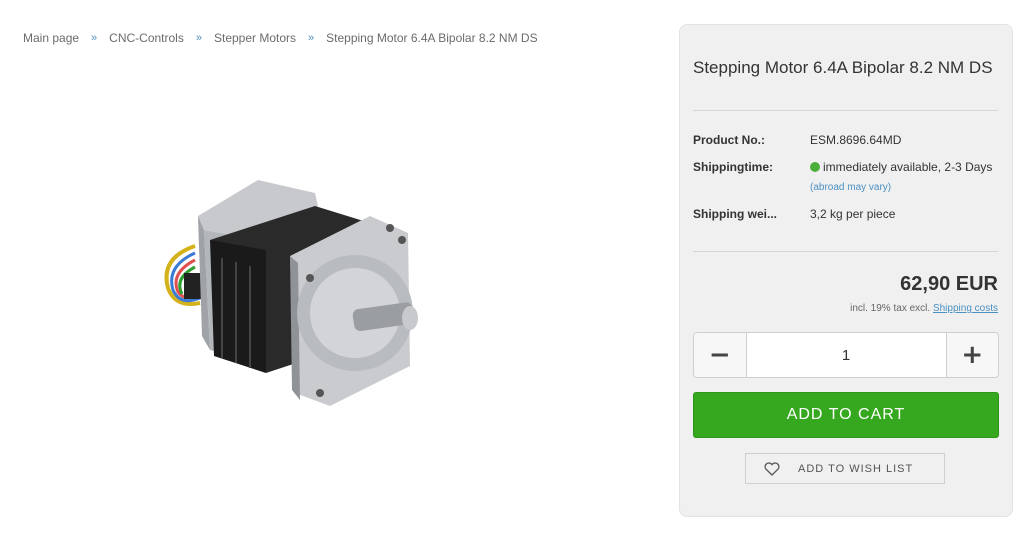 The width and height of the screenshot is (1030, 541). What do you see at coordinates (949, 284) in the screenshot?
I see `product-price: 62,90 EUR` at bounding box center [949, 284].